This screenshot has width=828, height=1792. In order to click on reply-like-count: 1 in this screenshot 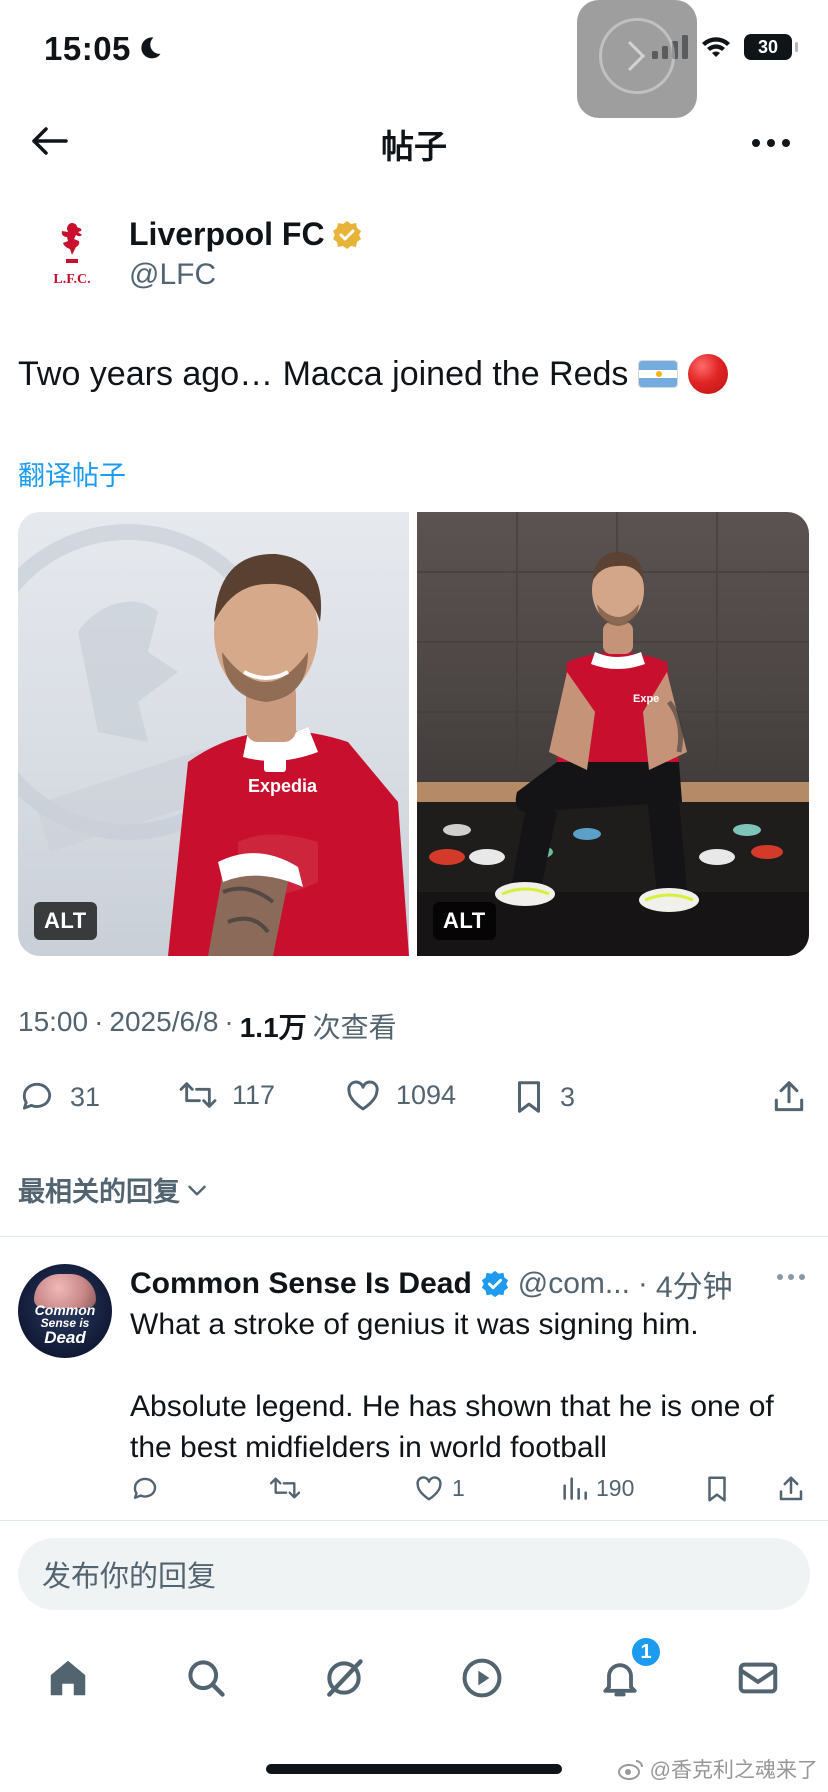, I will do `click(458, 1487)`.